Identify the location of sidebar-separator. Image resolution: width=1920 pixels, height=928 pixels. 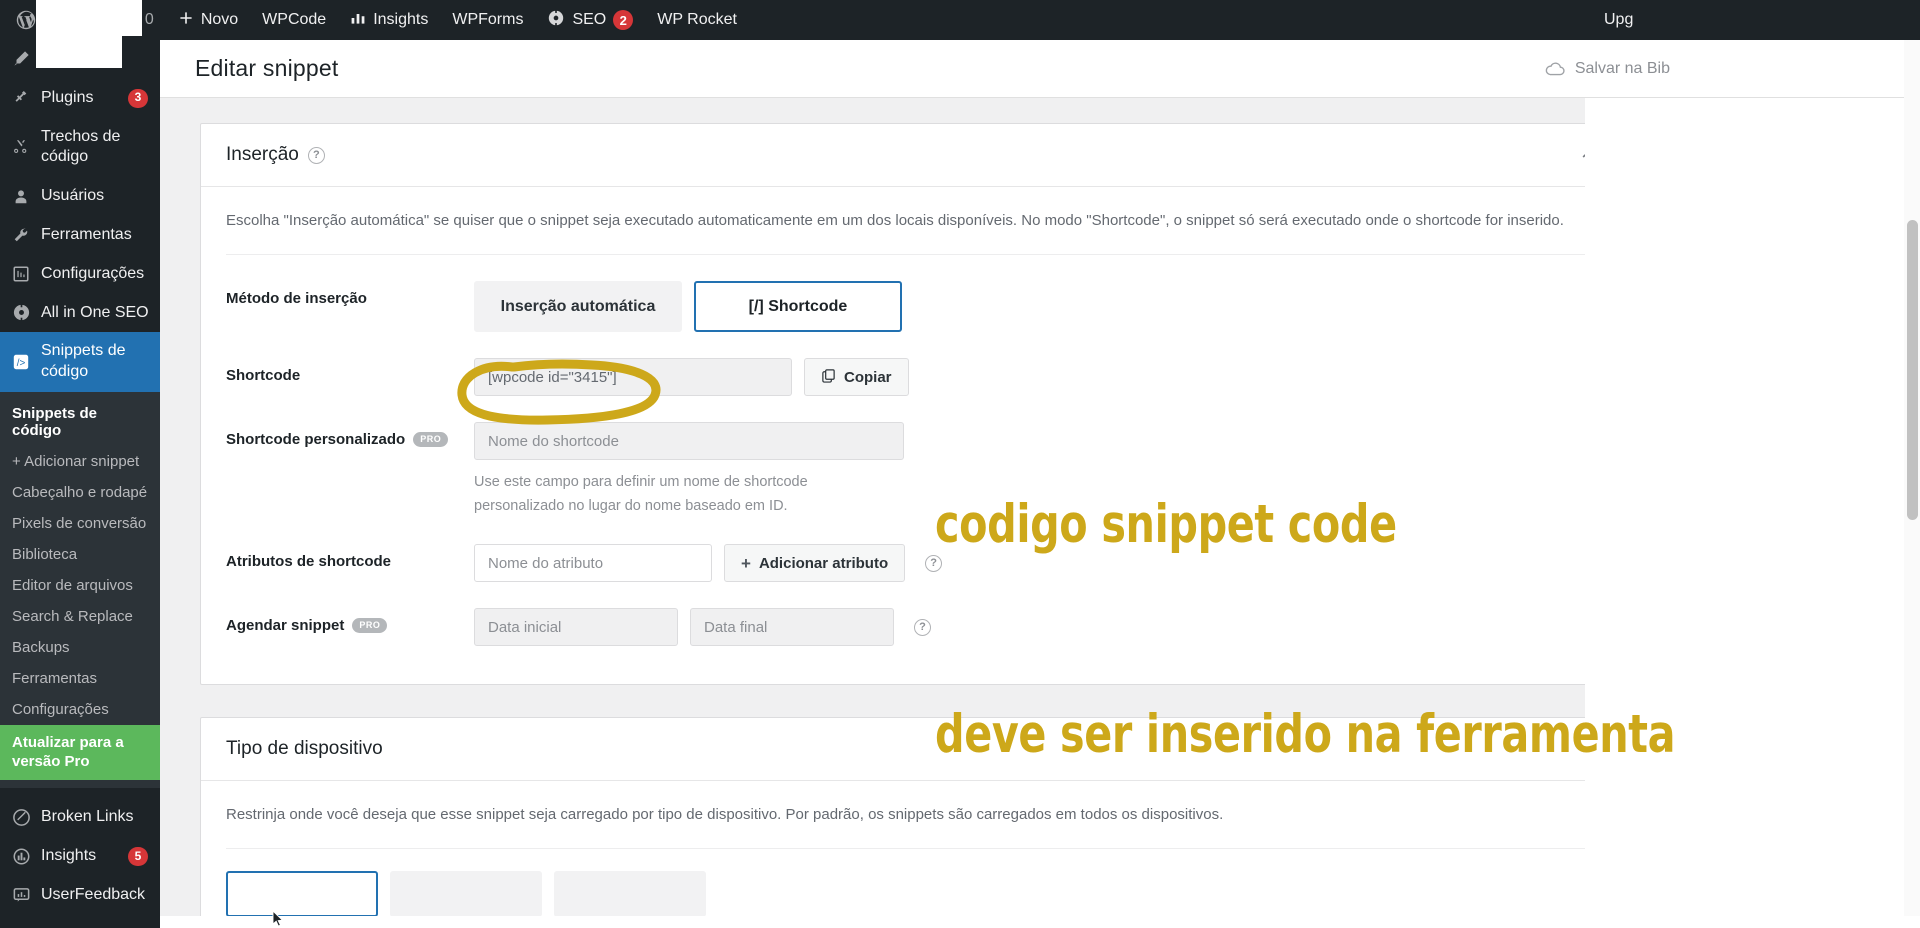
(80, 793).